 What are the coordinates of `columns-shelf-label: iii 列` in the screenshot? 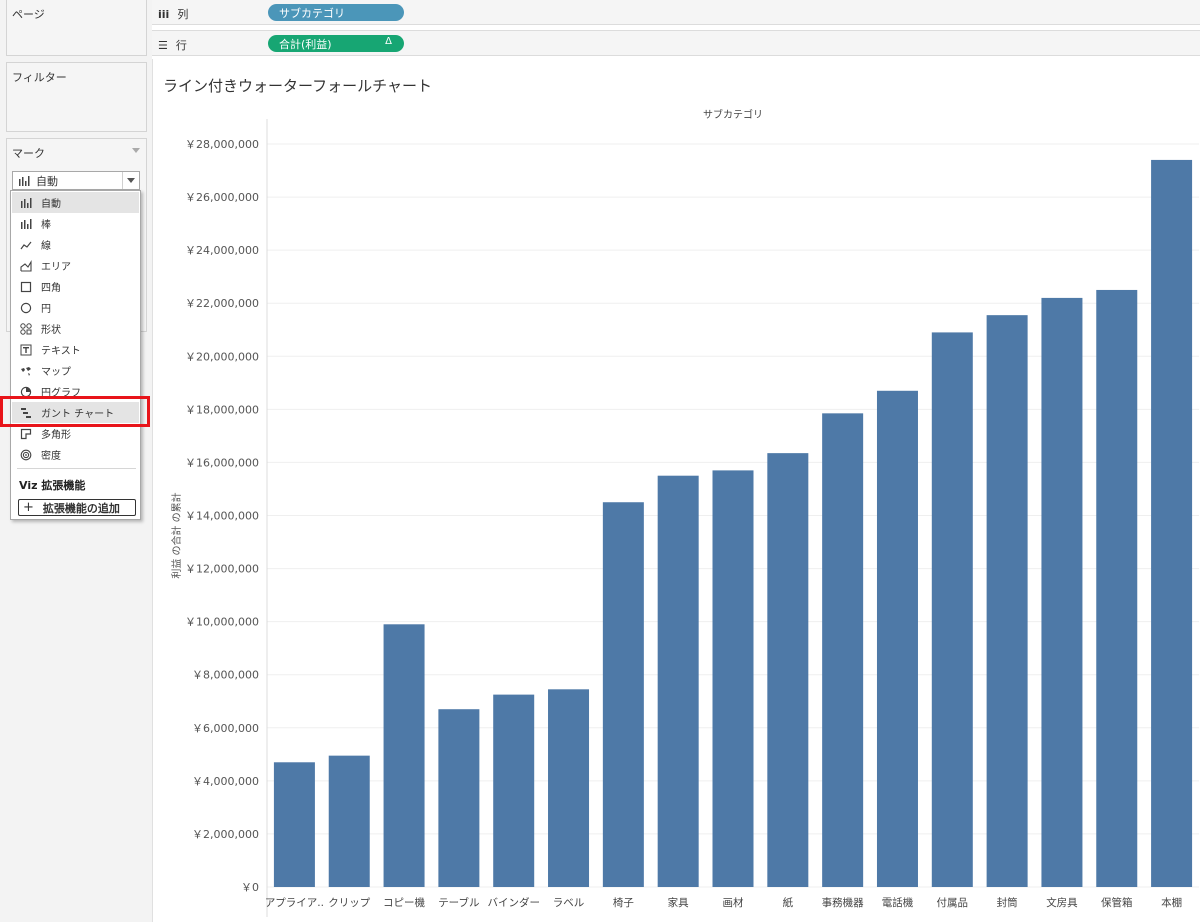 It's located at (173, 14).